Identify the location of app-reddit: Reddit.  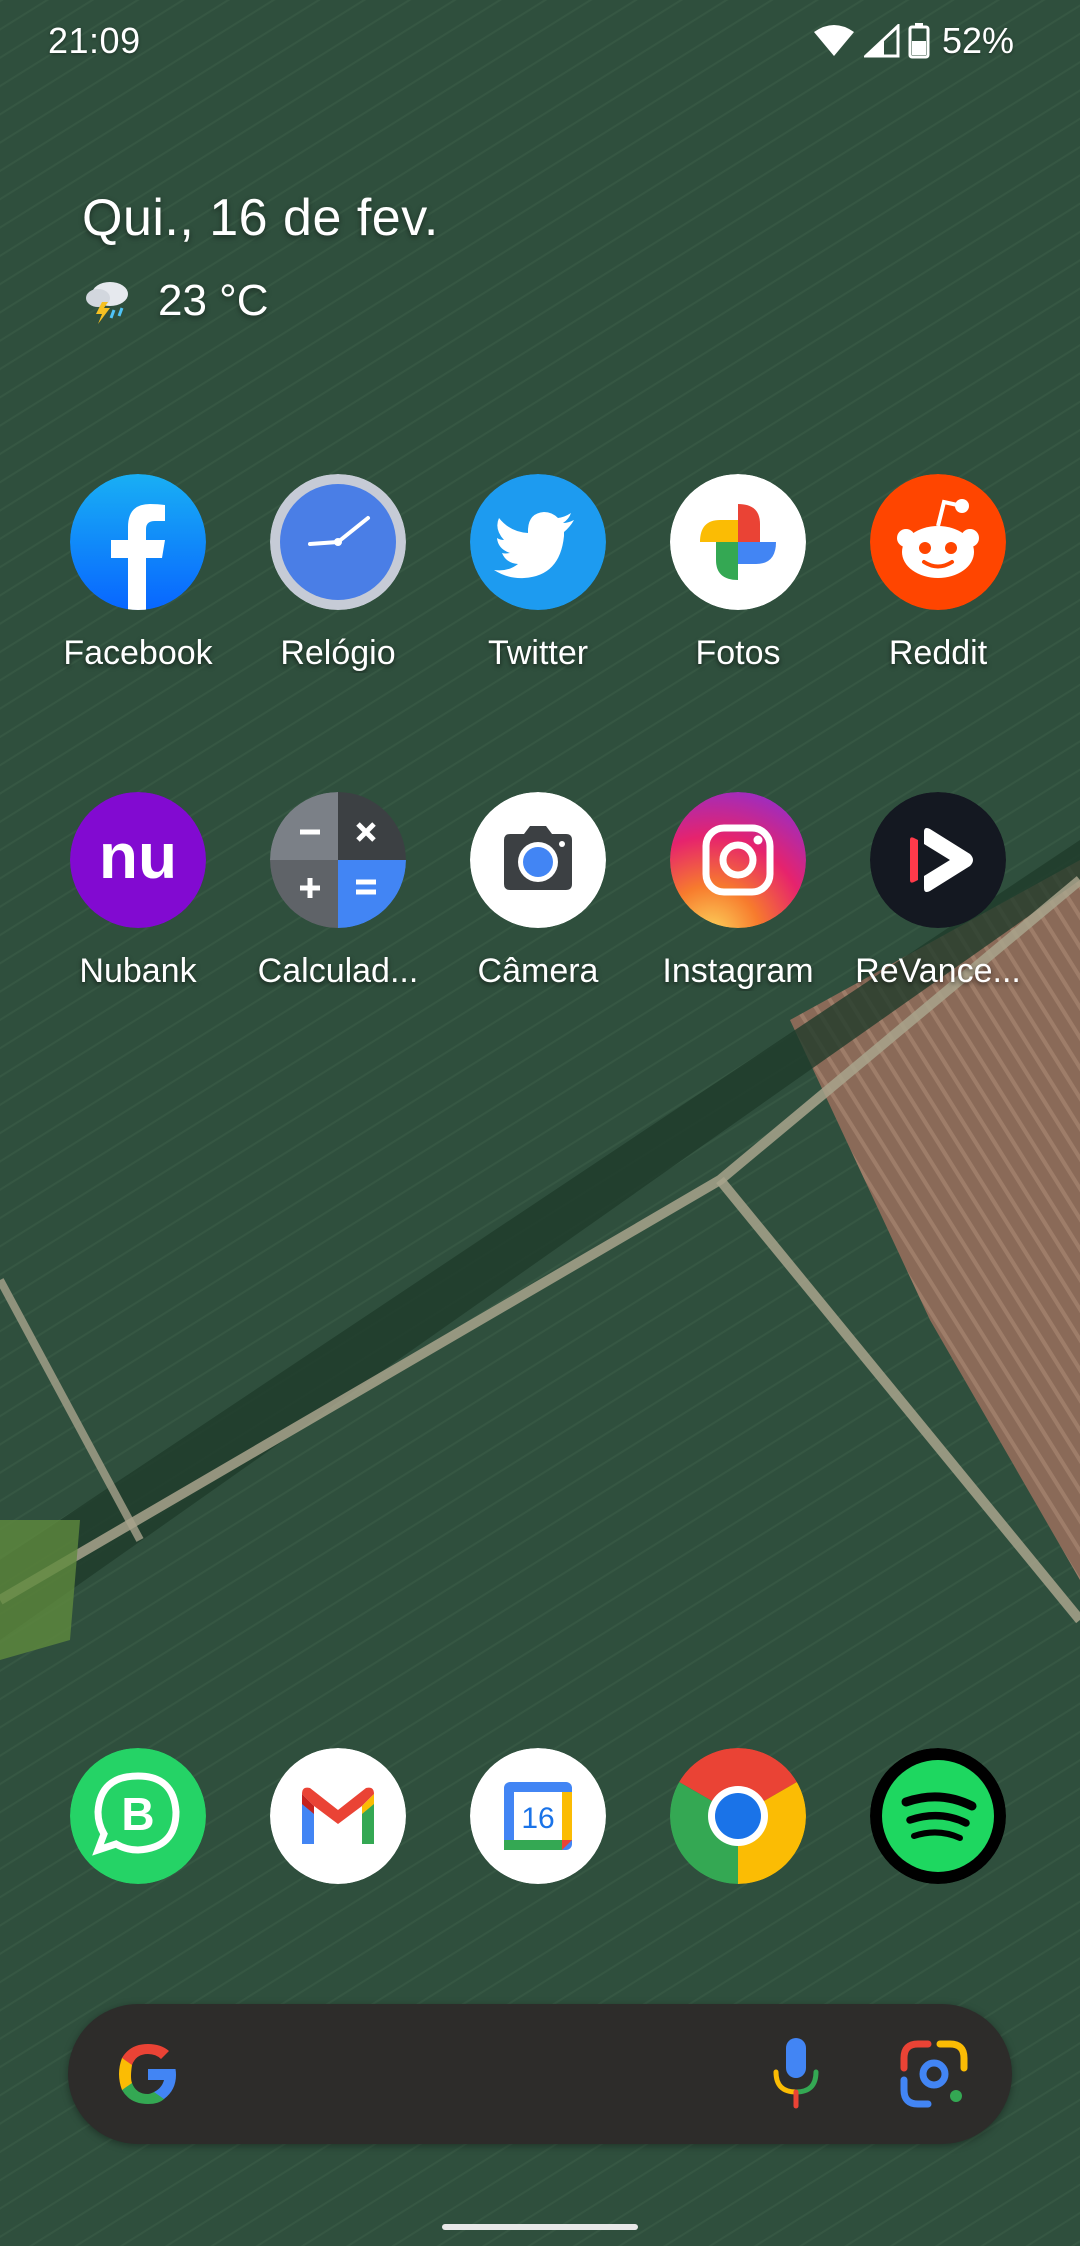
(938, 573).